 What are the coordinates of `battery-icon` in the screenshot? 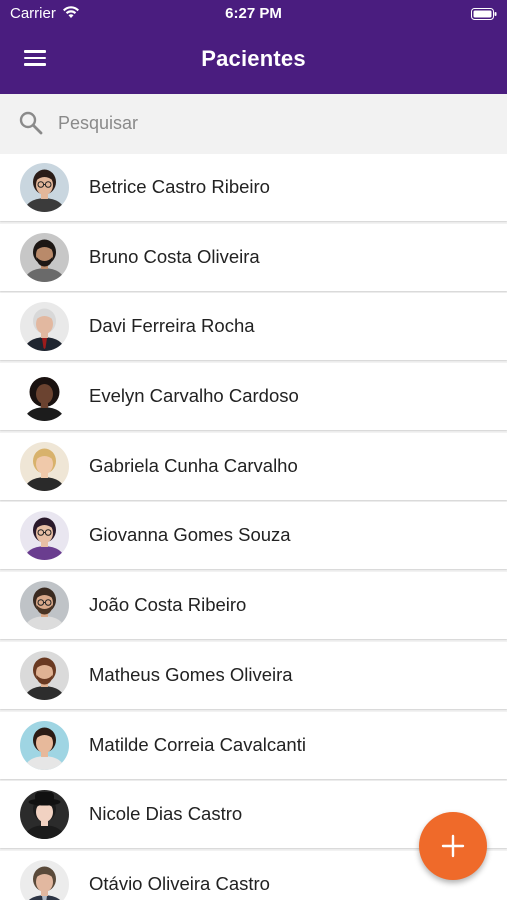 It's located at (484, 15).